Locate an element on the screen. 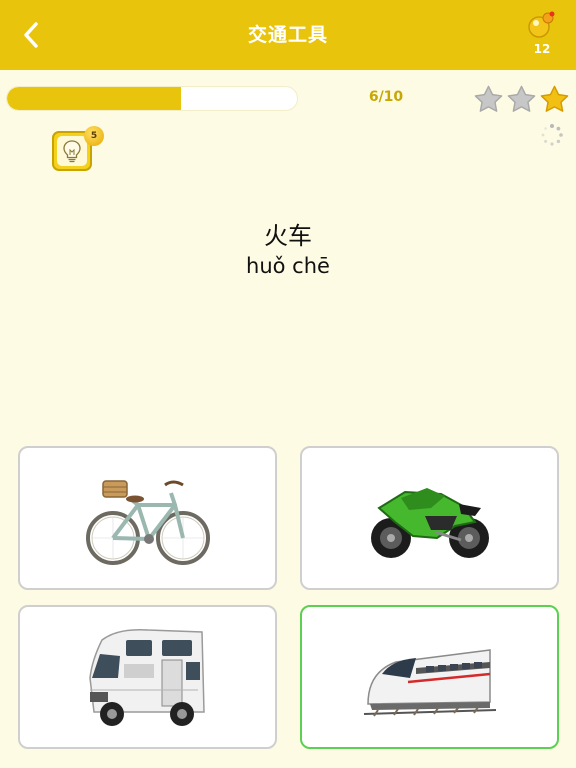  star-filled-icon is located at coordinates (554, 98).